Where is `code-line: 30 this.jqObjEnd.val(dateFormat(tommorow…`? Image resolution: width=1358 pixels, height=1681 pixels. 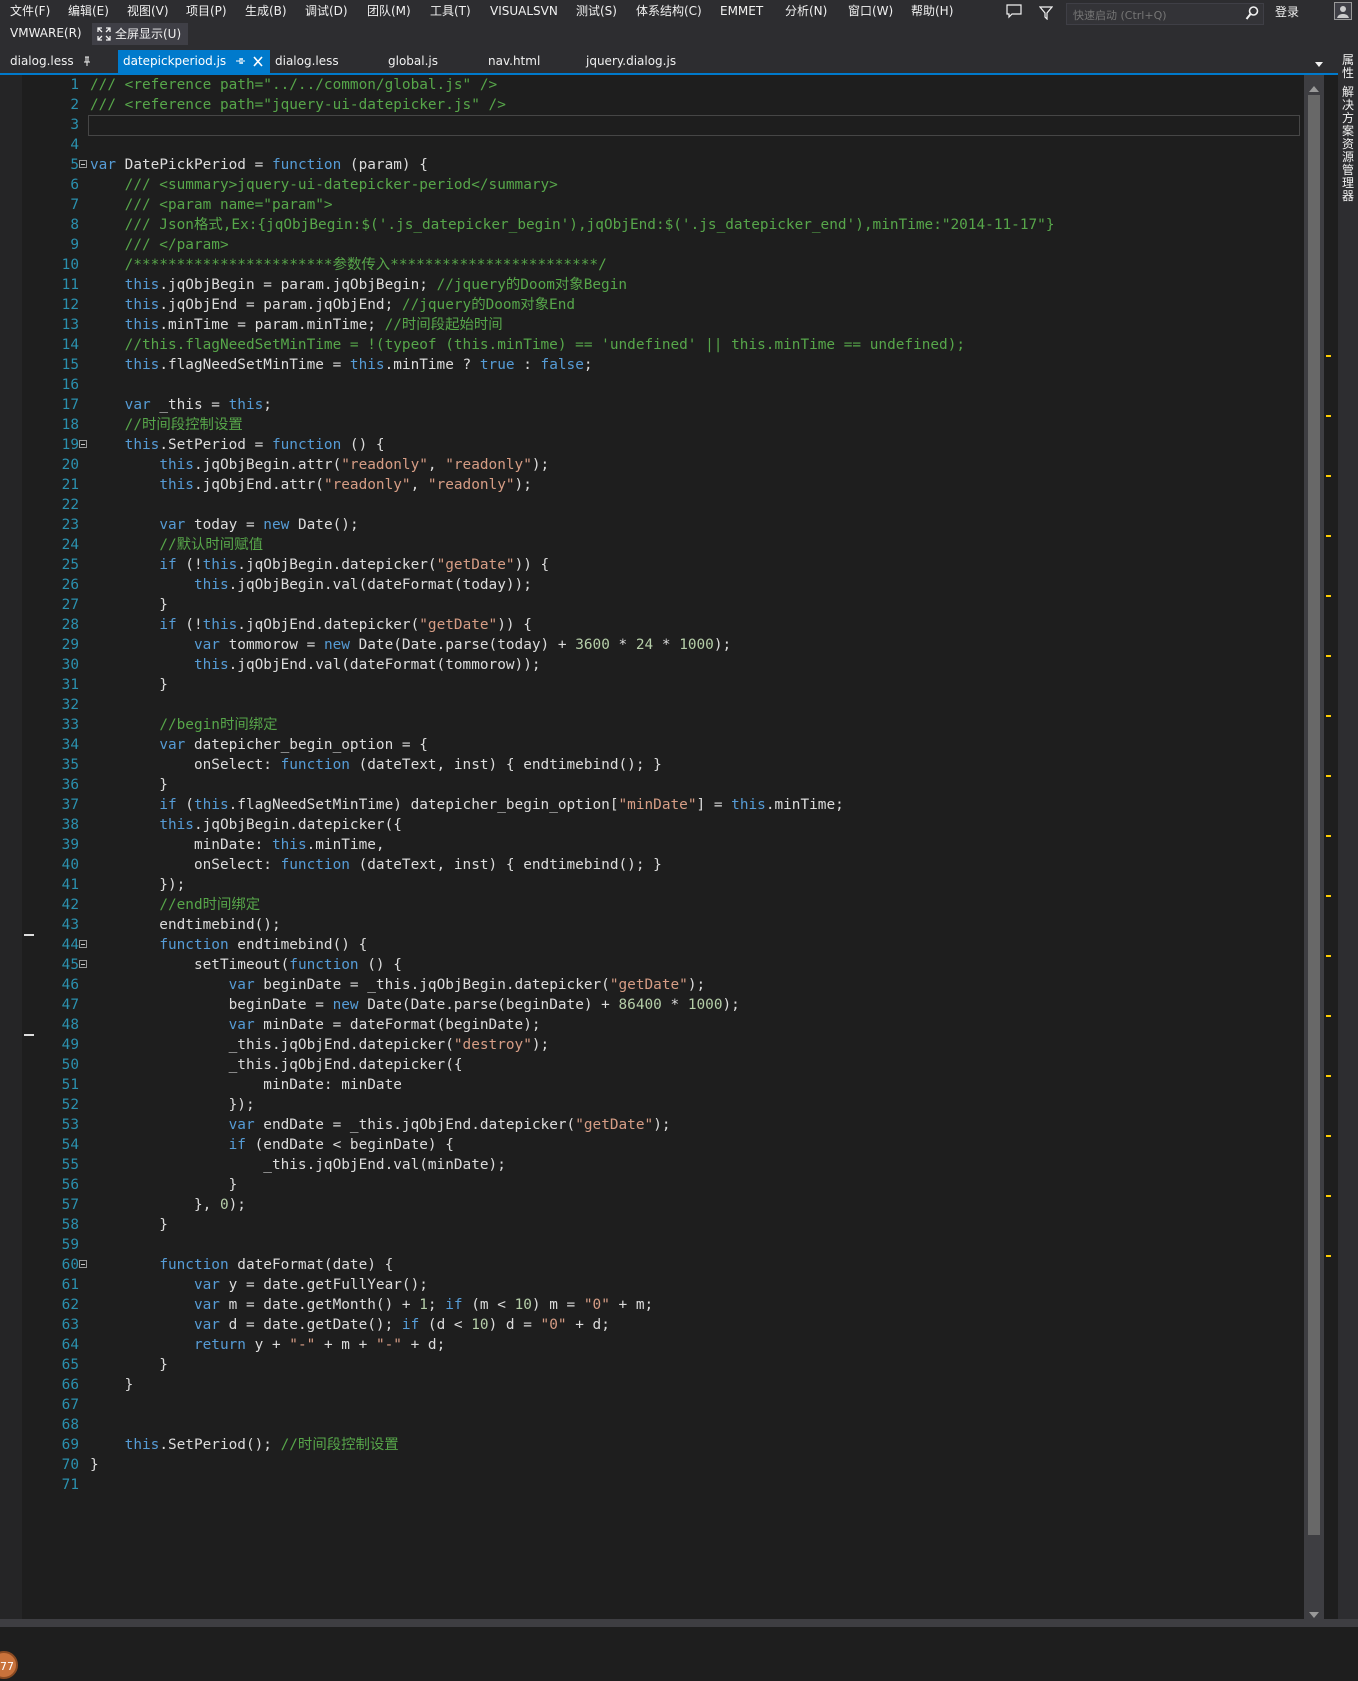 code-line: 30 this.jqObjEnd.val(dateFormat(tommorow… is located at coordinates (650, 665).